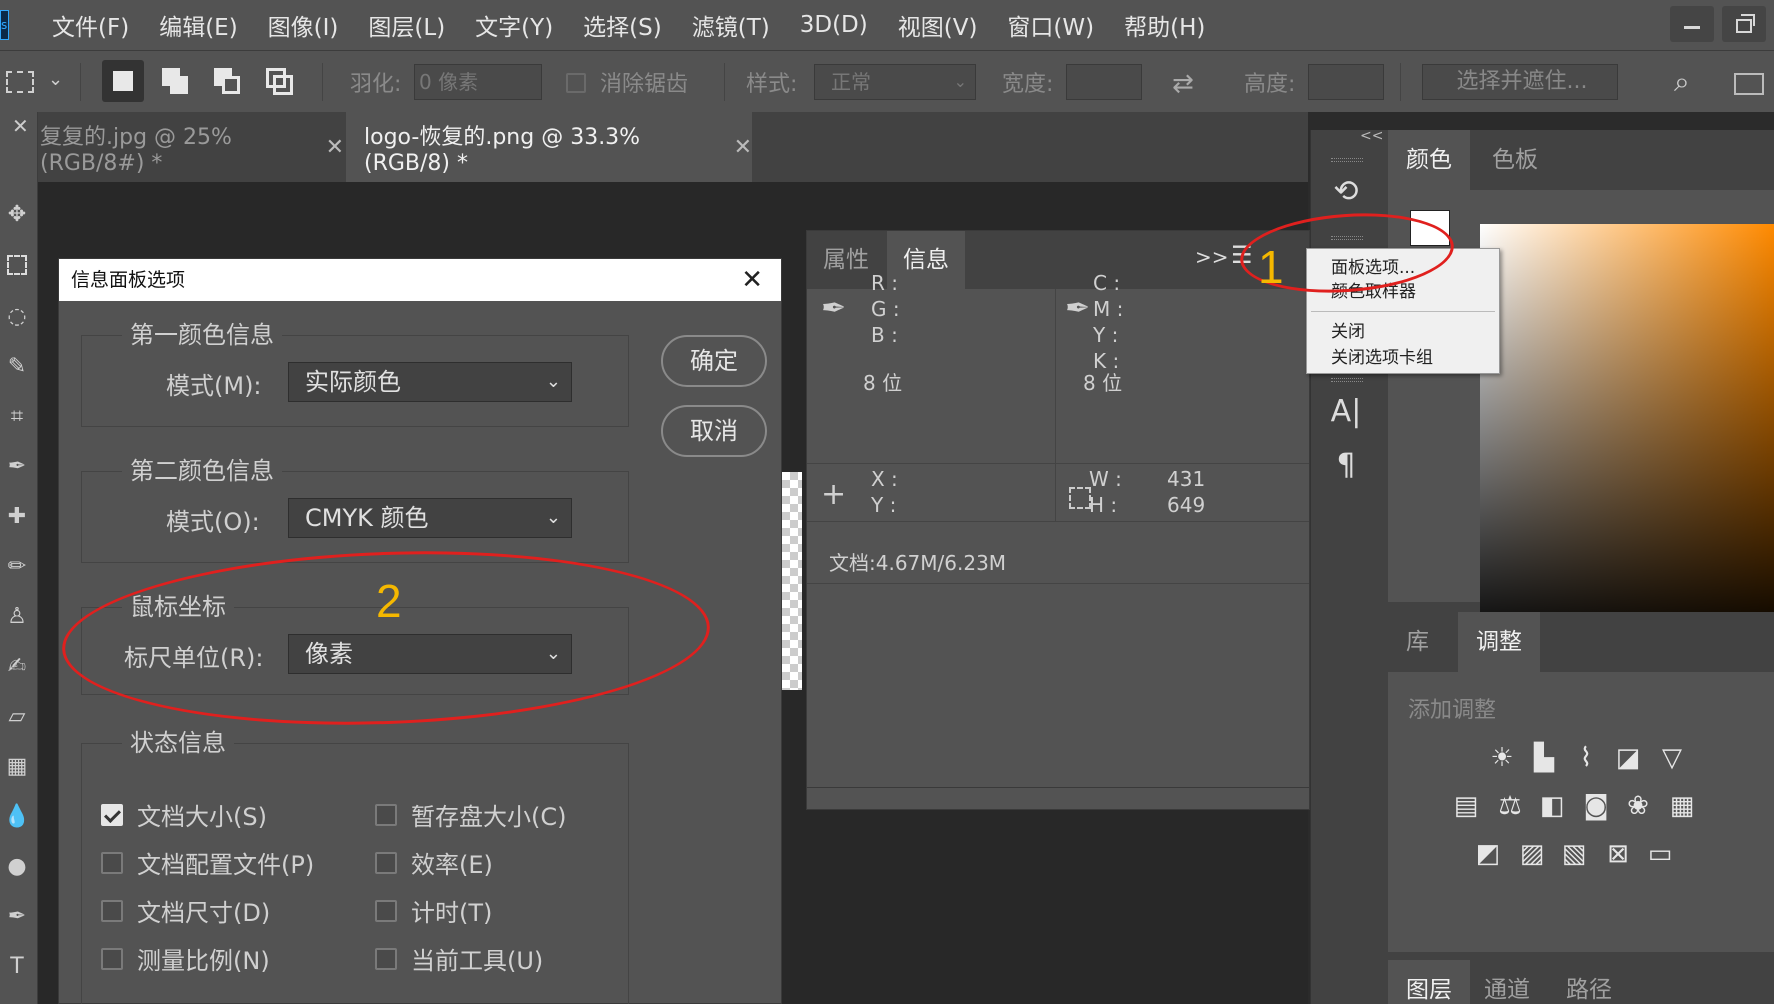  What do you see at coordinates (459, 958) in the screenshot?
I see `checkbox-current-tool: 当前工具(U)` at bounding box center [459, 958].